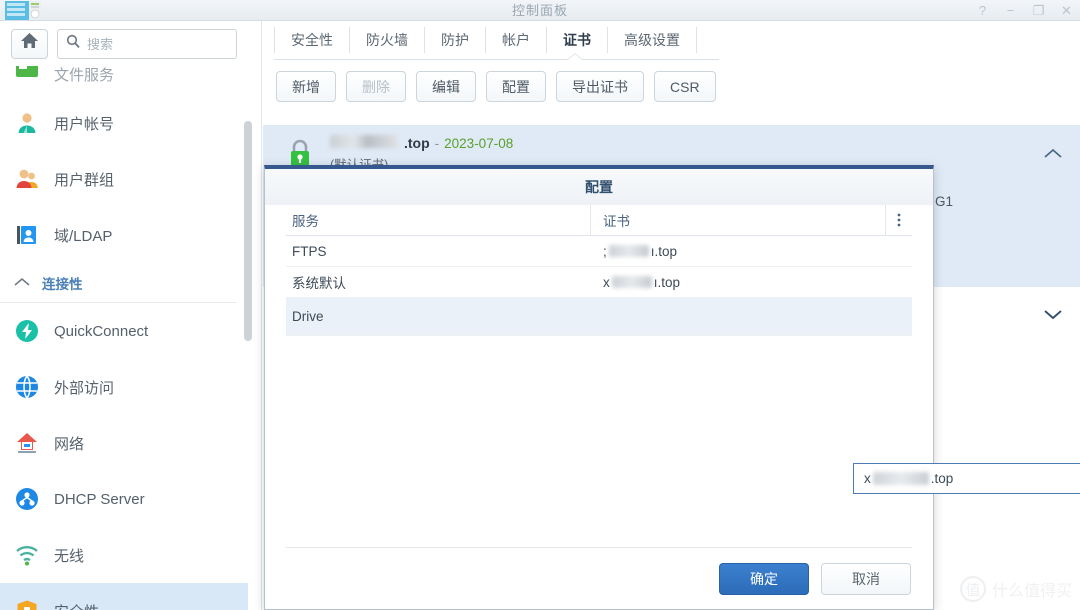 This screenshot has height=610, width=1080. Describe the element at coordinates (815, 579) in the screenshot. I see `dialog-buttons: 确定 取消` at that location.